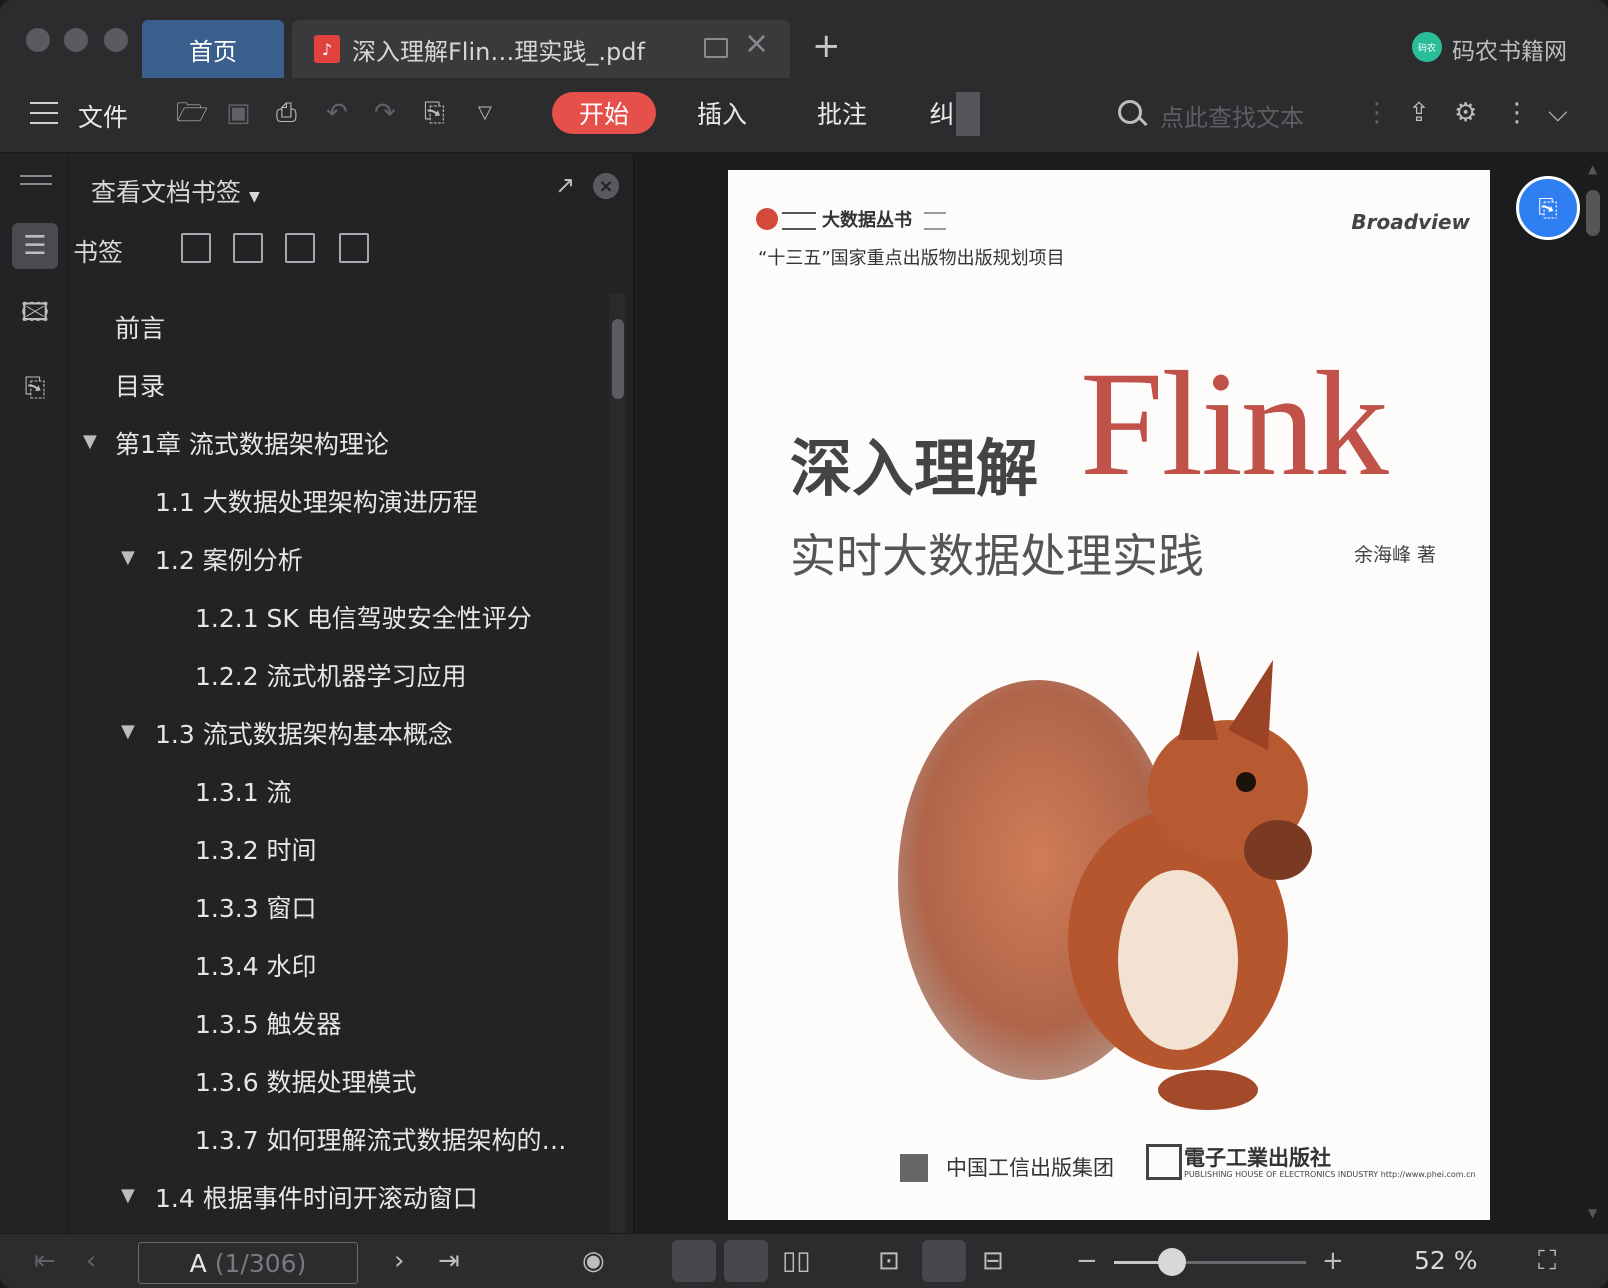 The image size is (1608, 1288). Describe the element at coordinates (1509, 49) in the screenshot. I see `site-name: 码农书籍网` at that location.